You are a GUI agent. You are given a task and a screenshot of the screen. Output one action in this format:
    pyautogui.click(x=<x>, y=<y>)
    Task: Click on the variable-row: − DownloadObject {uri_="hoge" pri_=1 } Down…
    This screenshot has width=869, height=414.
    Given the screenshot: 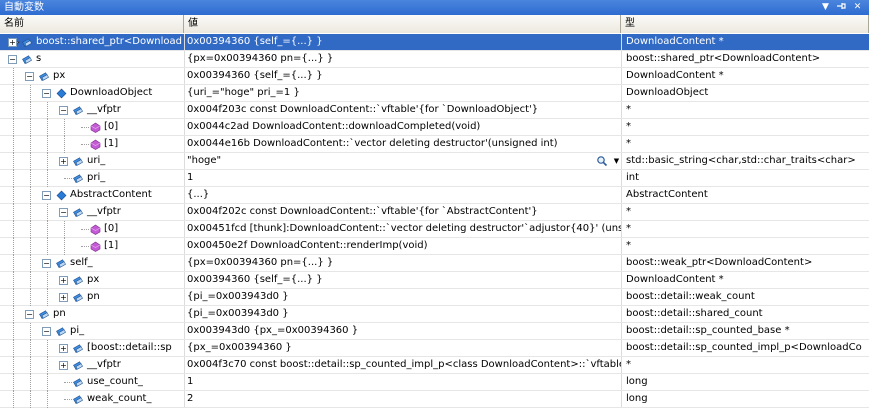 What is the action you would take?
    pyautogui.click(x=434, y=93)
    